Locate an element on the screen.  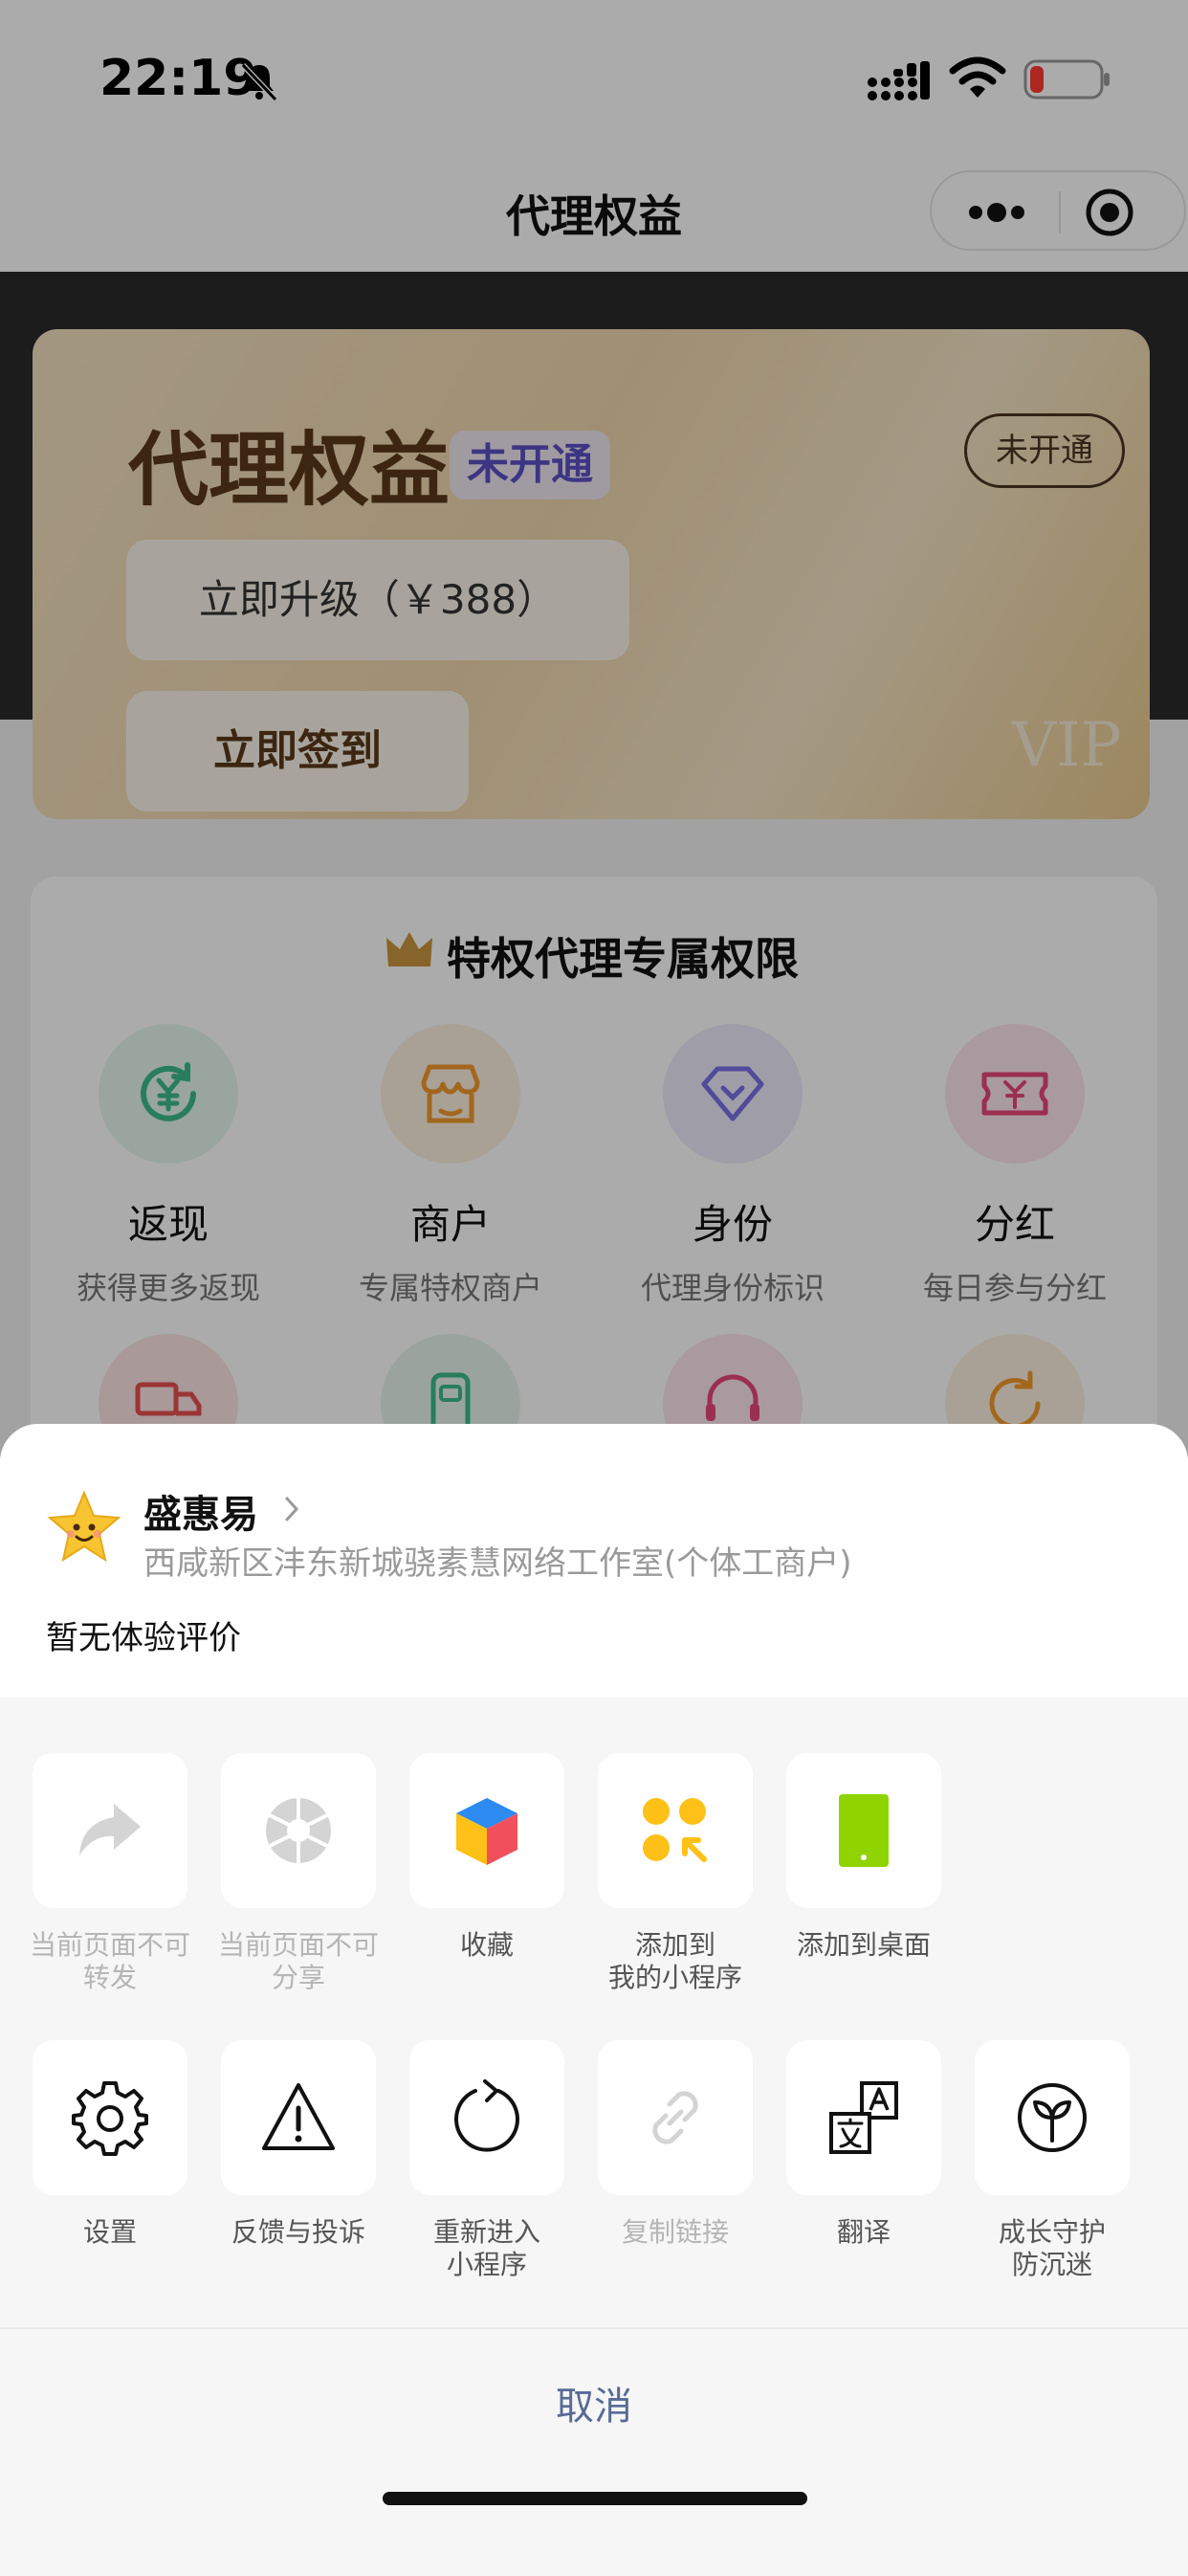
cancel-button: 取消 is located at coordinates (594, 2403).